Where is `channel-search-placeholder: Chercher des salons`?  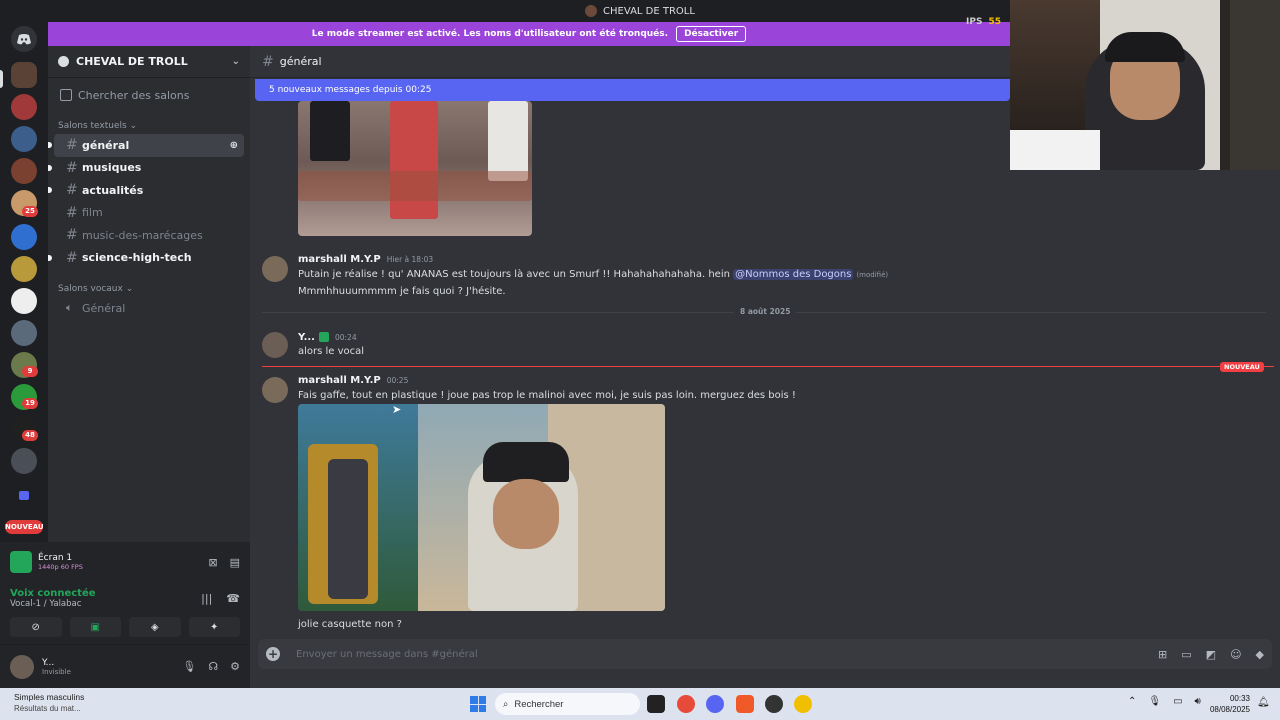
channel-search-placeholder: Chercher des salons is located at coordinates (134, 95).